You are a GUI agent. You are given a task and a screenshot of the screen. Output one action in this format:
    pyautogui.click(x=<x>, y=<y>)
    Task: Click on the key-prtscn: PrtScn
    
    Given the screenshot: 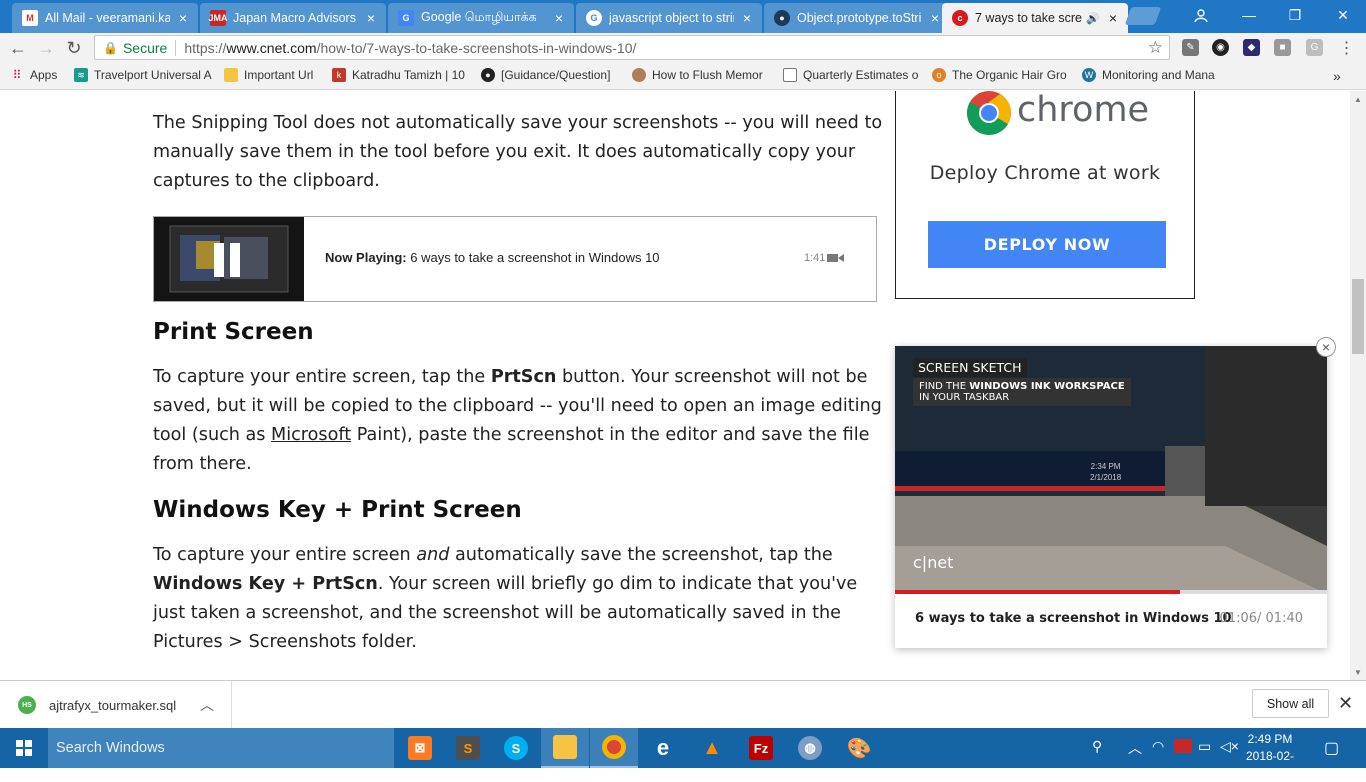 What is the action you would take?
    pyautogui.click(x=523, y=377)
    